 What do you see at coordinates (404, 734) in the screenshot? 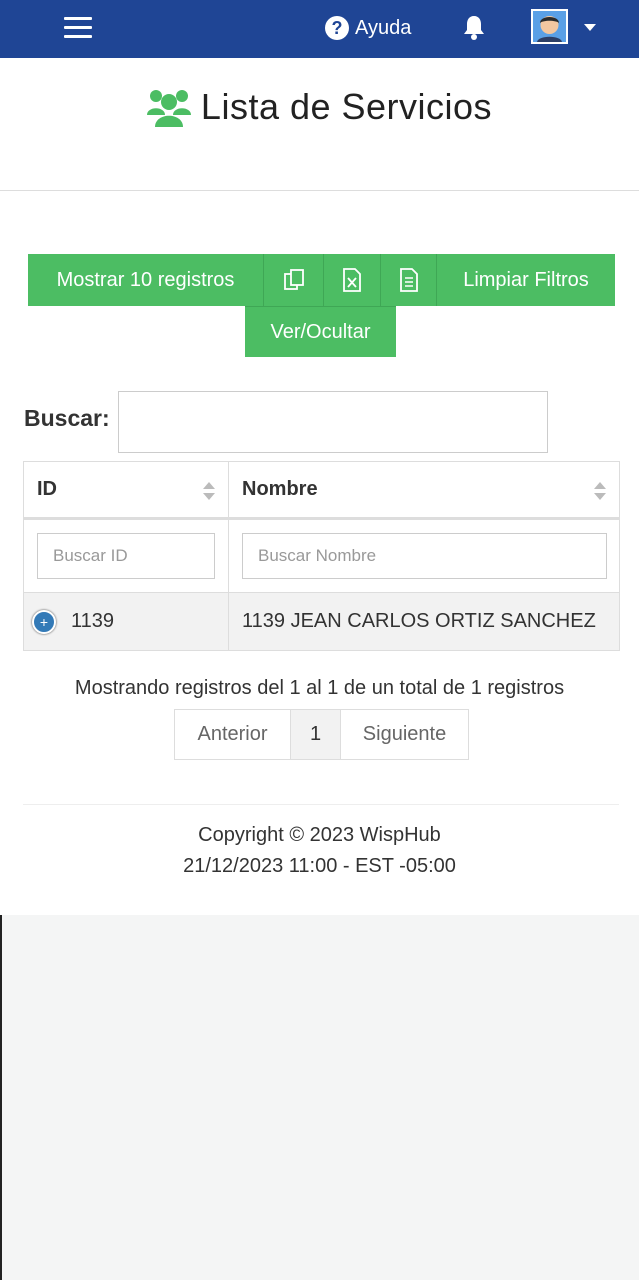
I see `next-page-button: Siguiente` at bounding box center [404, 734].